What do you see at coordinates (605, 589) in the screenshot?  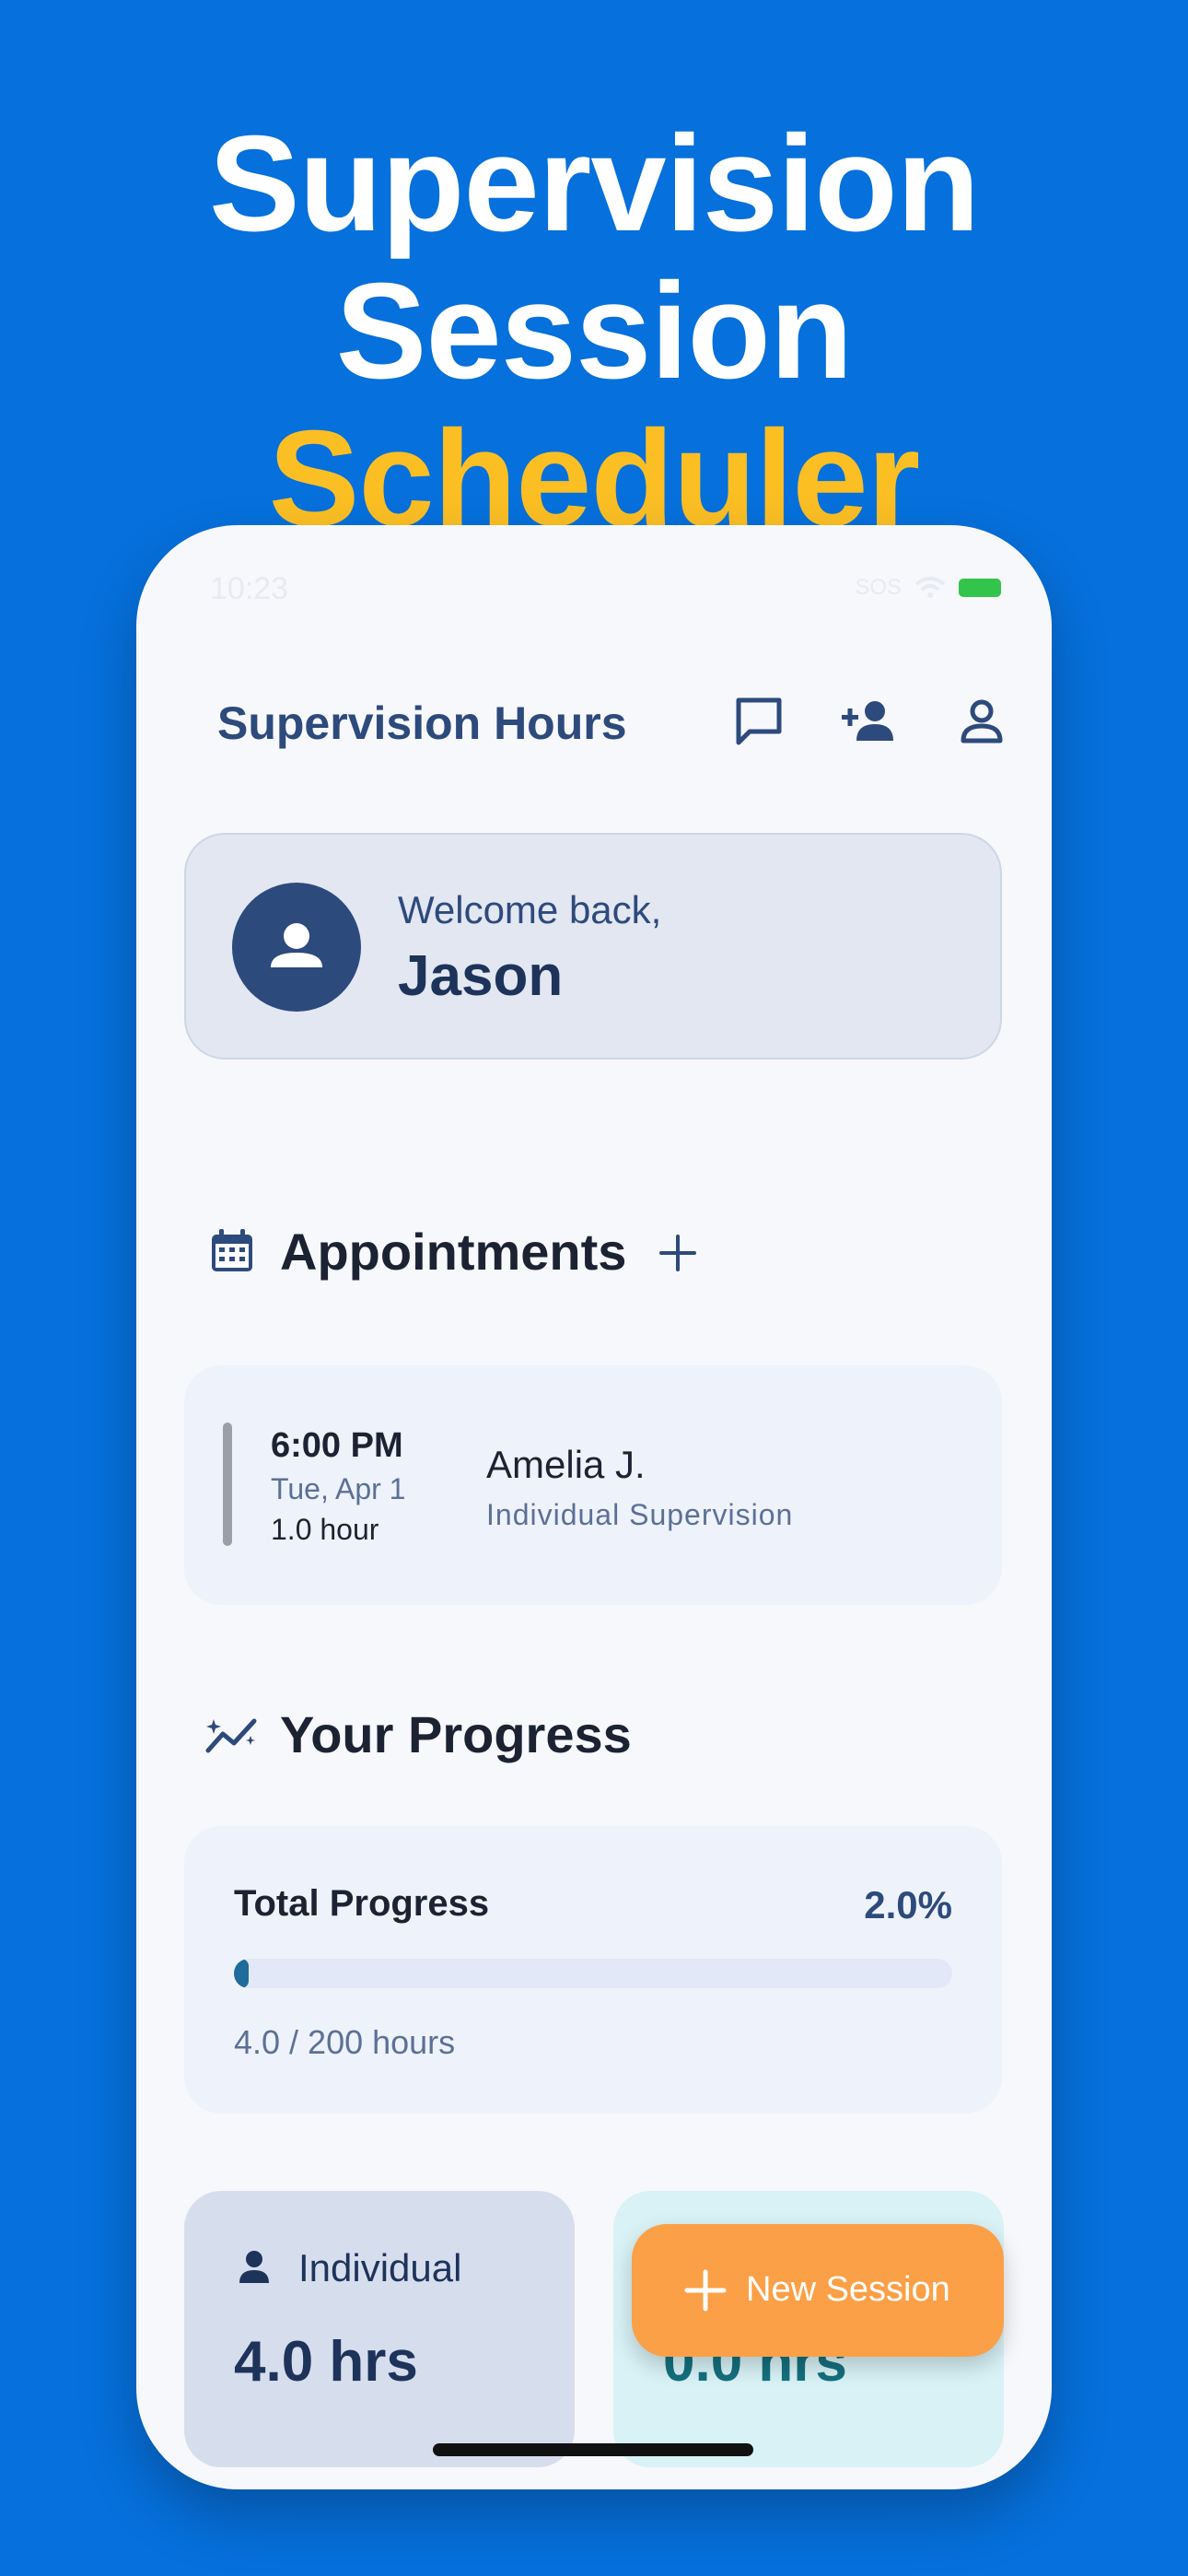 I see `status-bar: 10:23 SOS` at bounding box center [605, 589].